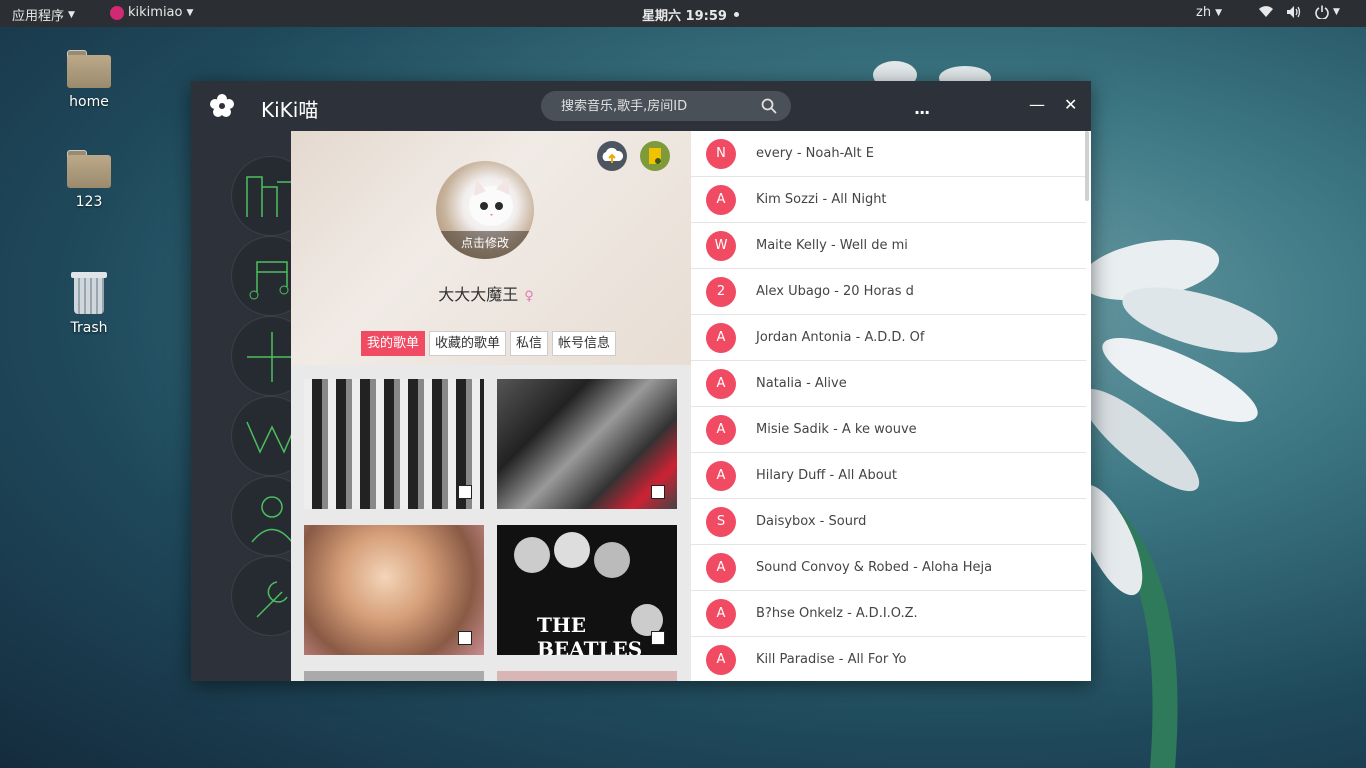  I want to click on song-badge: W, so click(721, 245).